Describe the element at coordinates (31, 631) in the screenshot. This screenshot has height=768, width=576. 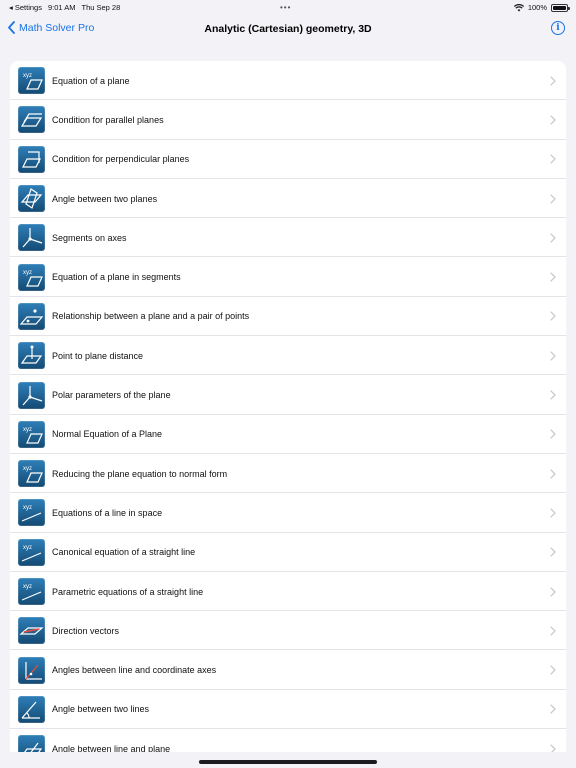
I see `direction-vectors-icon` at that location.